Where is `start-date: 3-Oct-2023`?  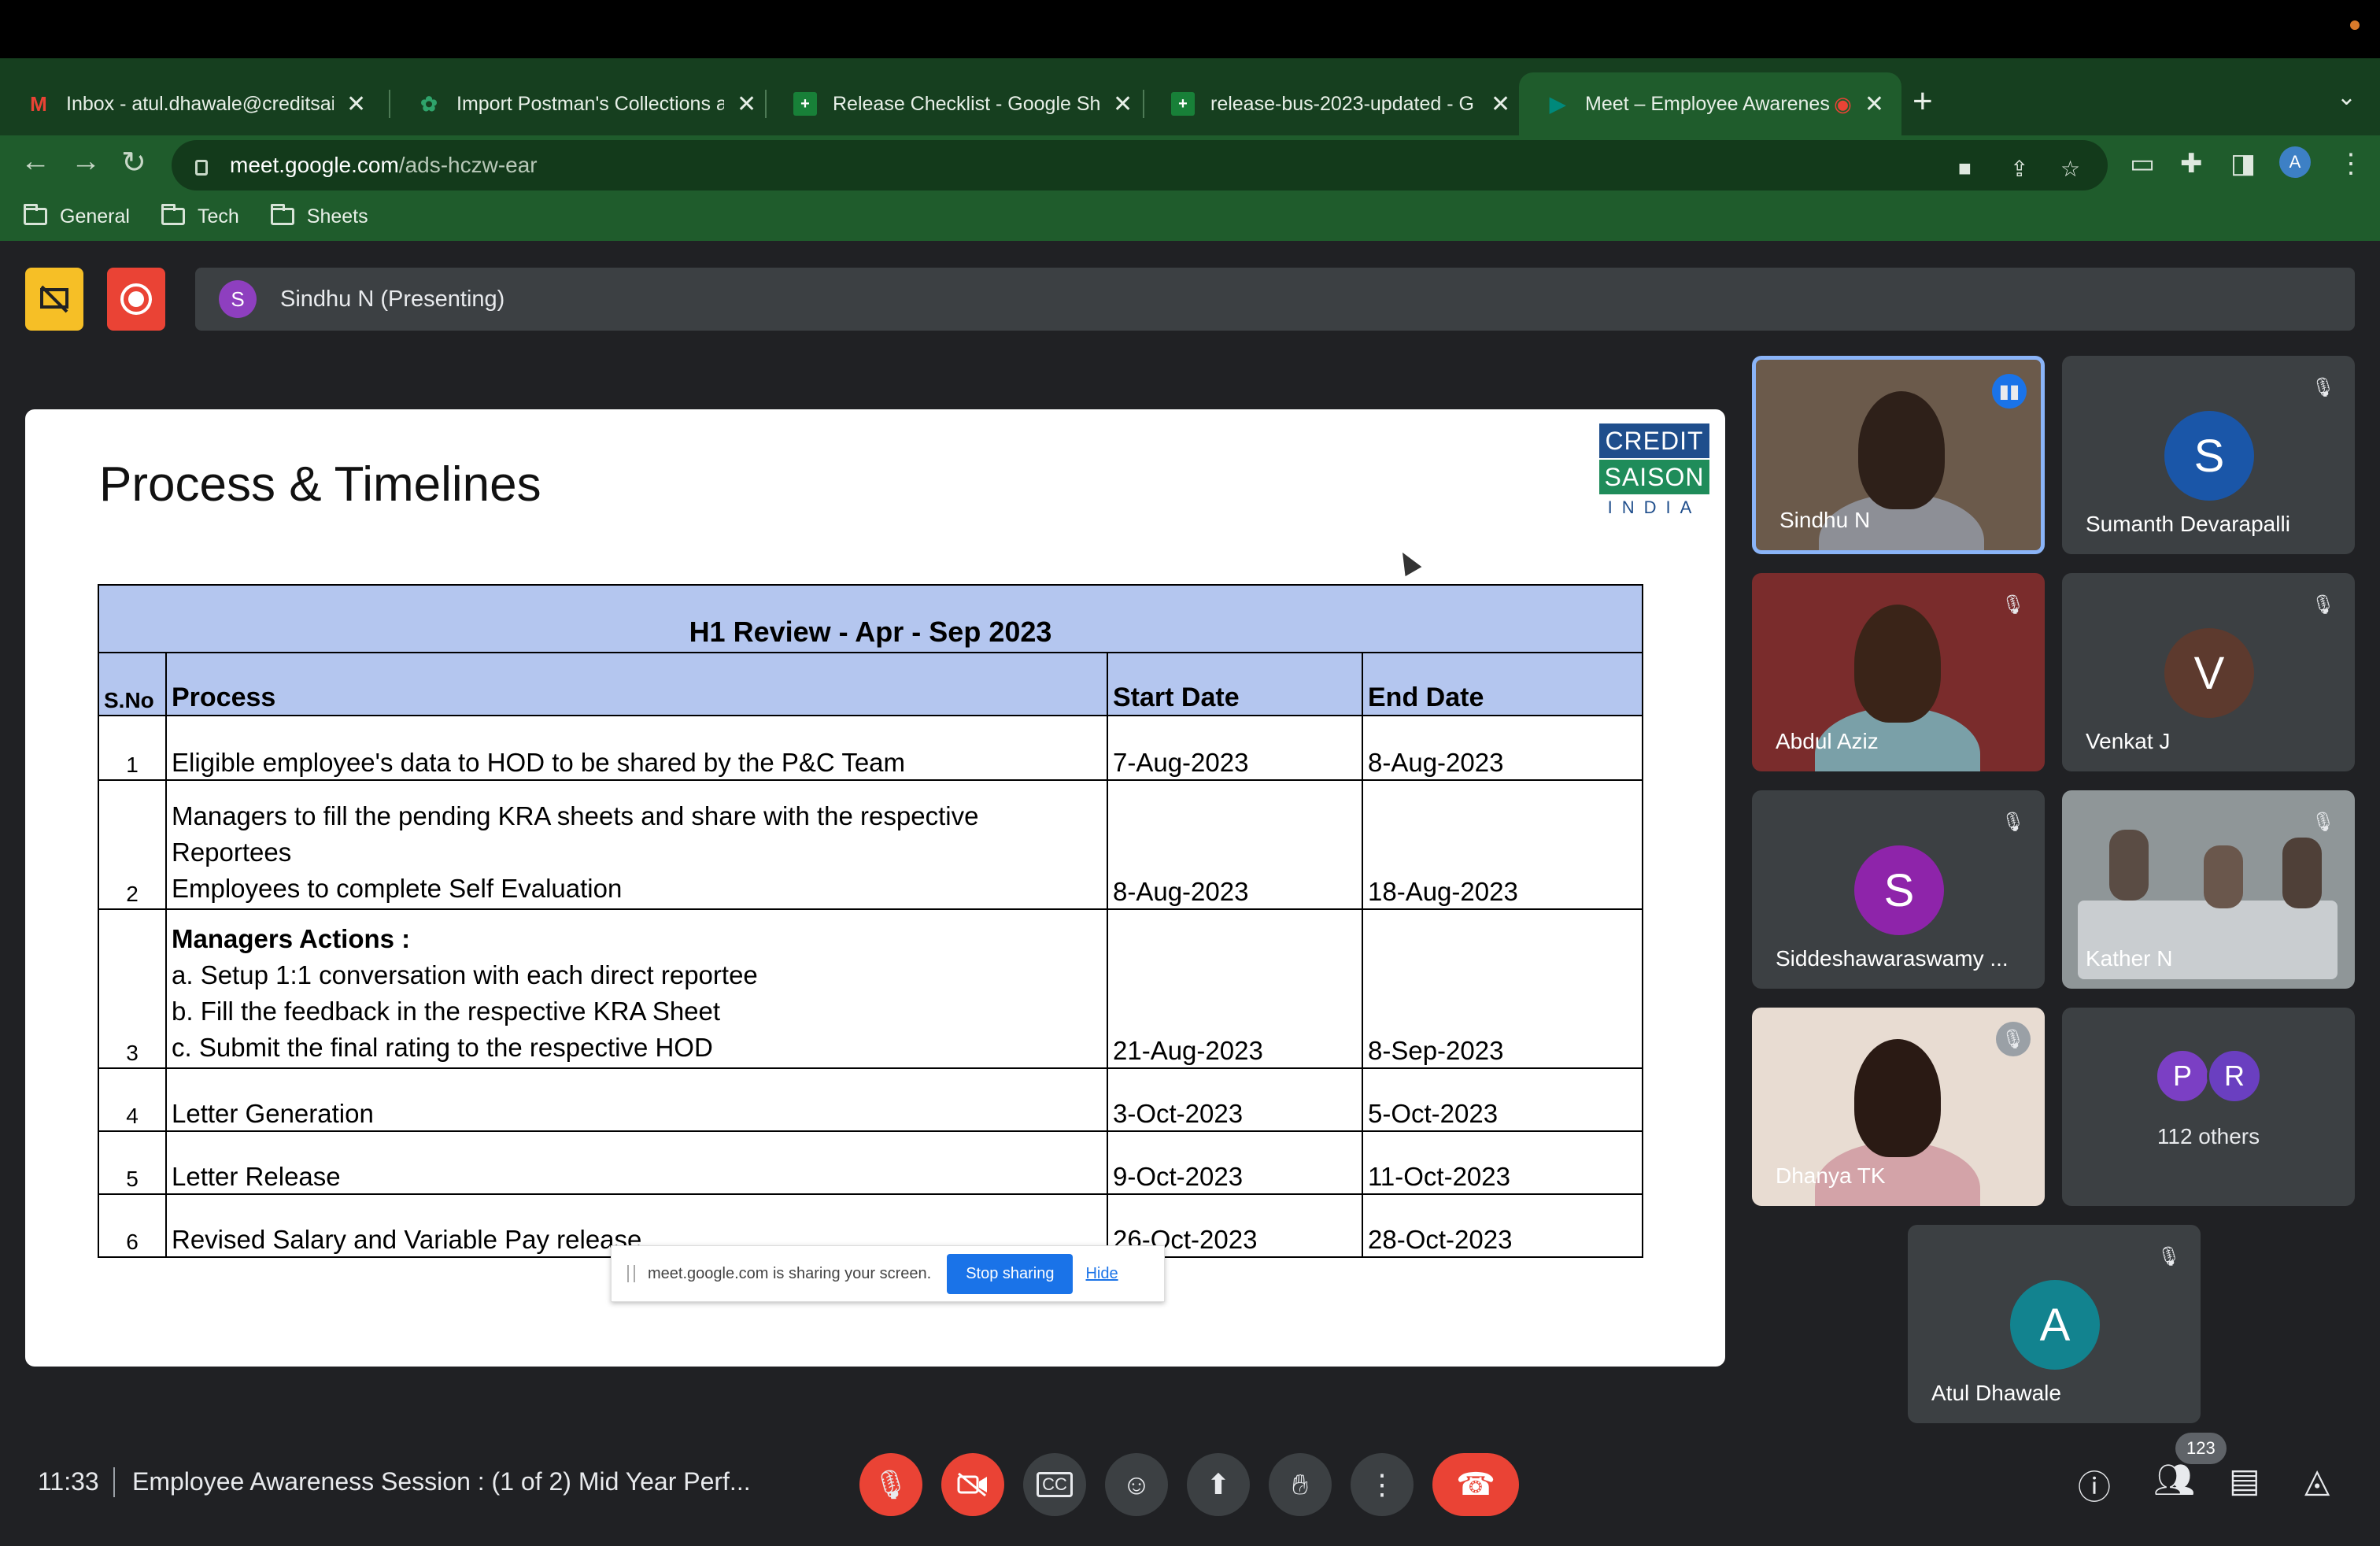
start-date: 3-Oct-2023 is located at coordinates (1235, 1099).